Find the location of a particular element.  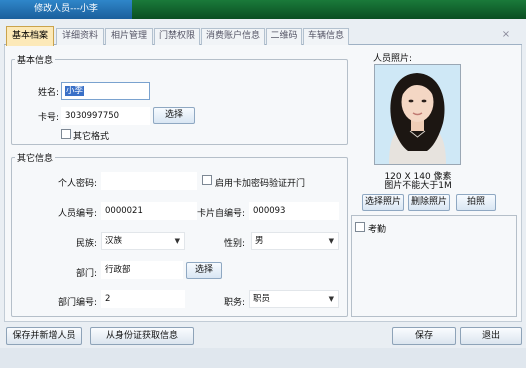

portrait-image is located at coordinates (417, 114).